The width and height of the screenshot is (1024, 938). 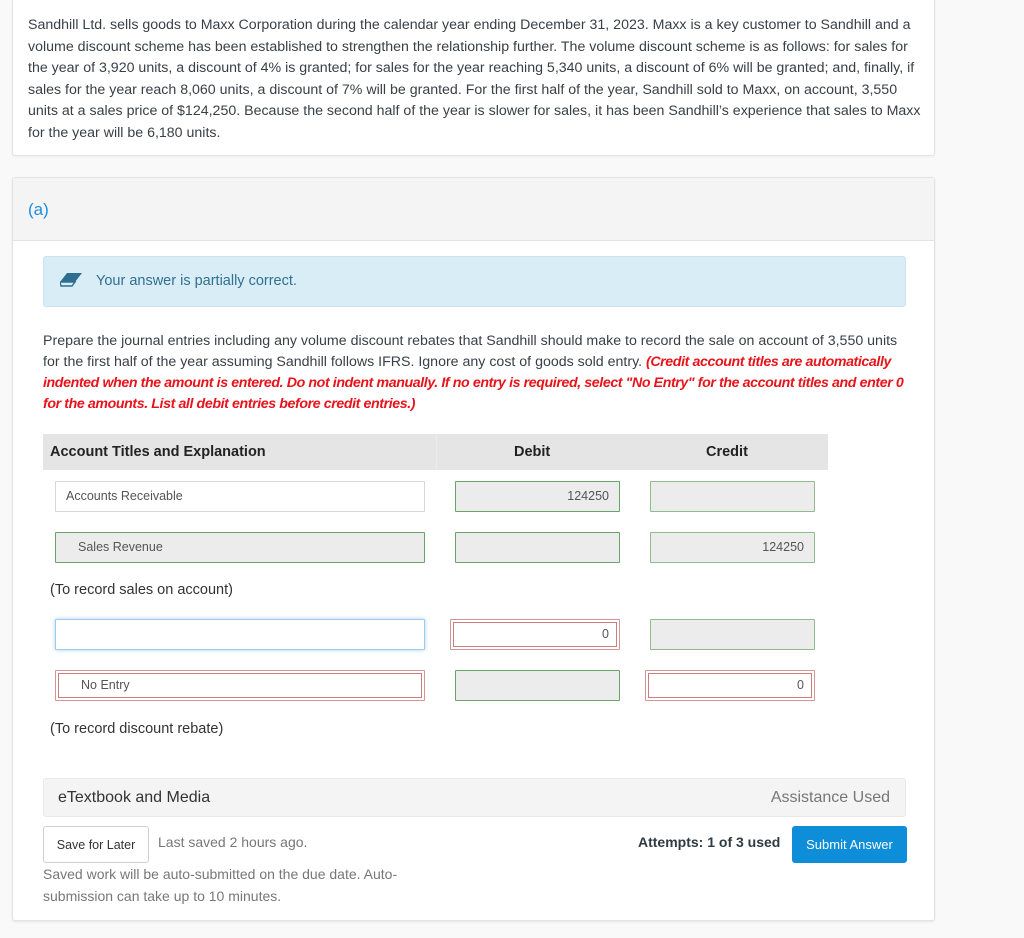 What do you see at coordinates (96, 844) in the screenshot?
I see `save-for-later-button: Save for Later` at bounding box center [96, 844].